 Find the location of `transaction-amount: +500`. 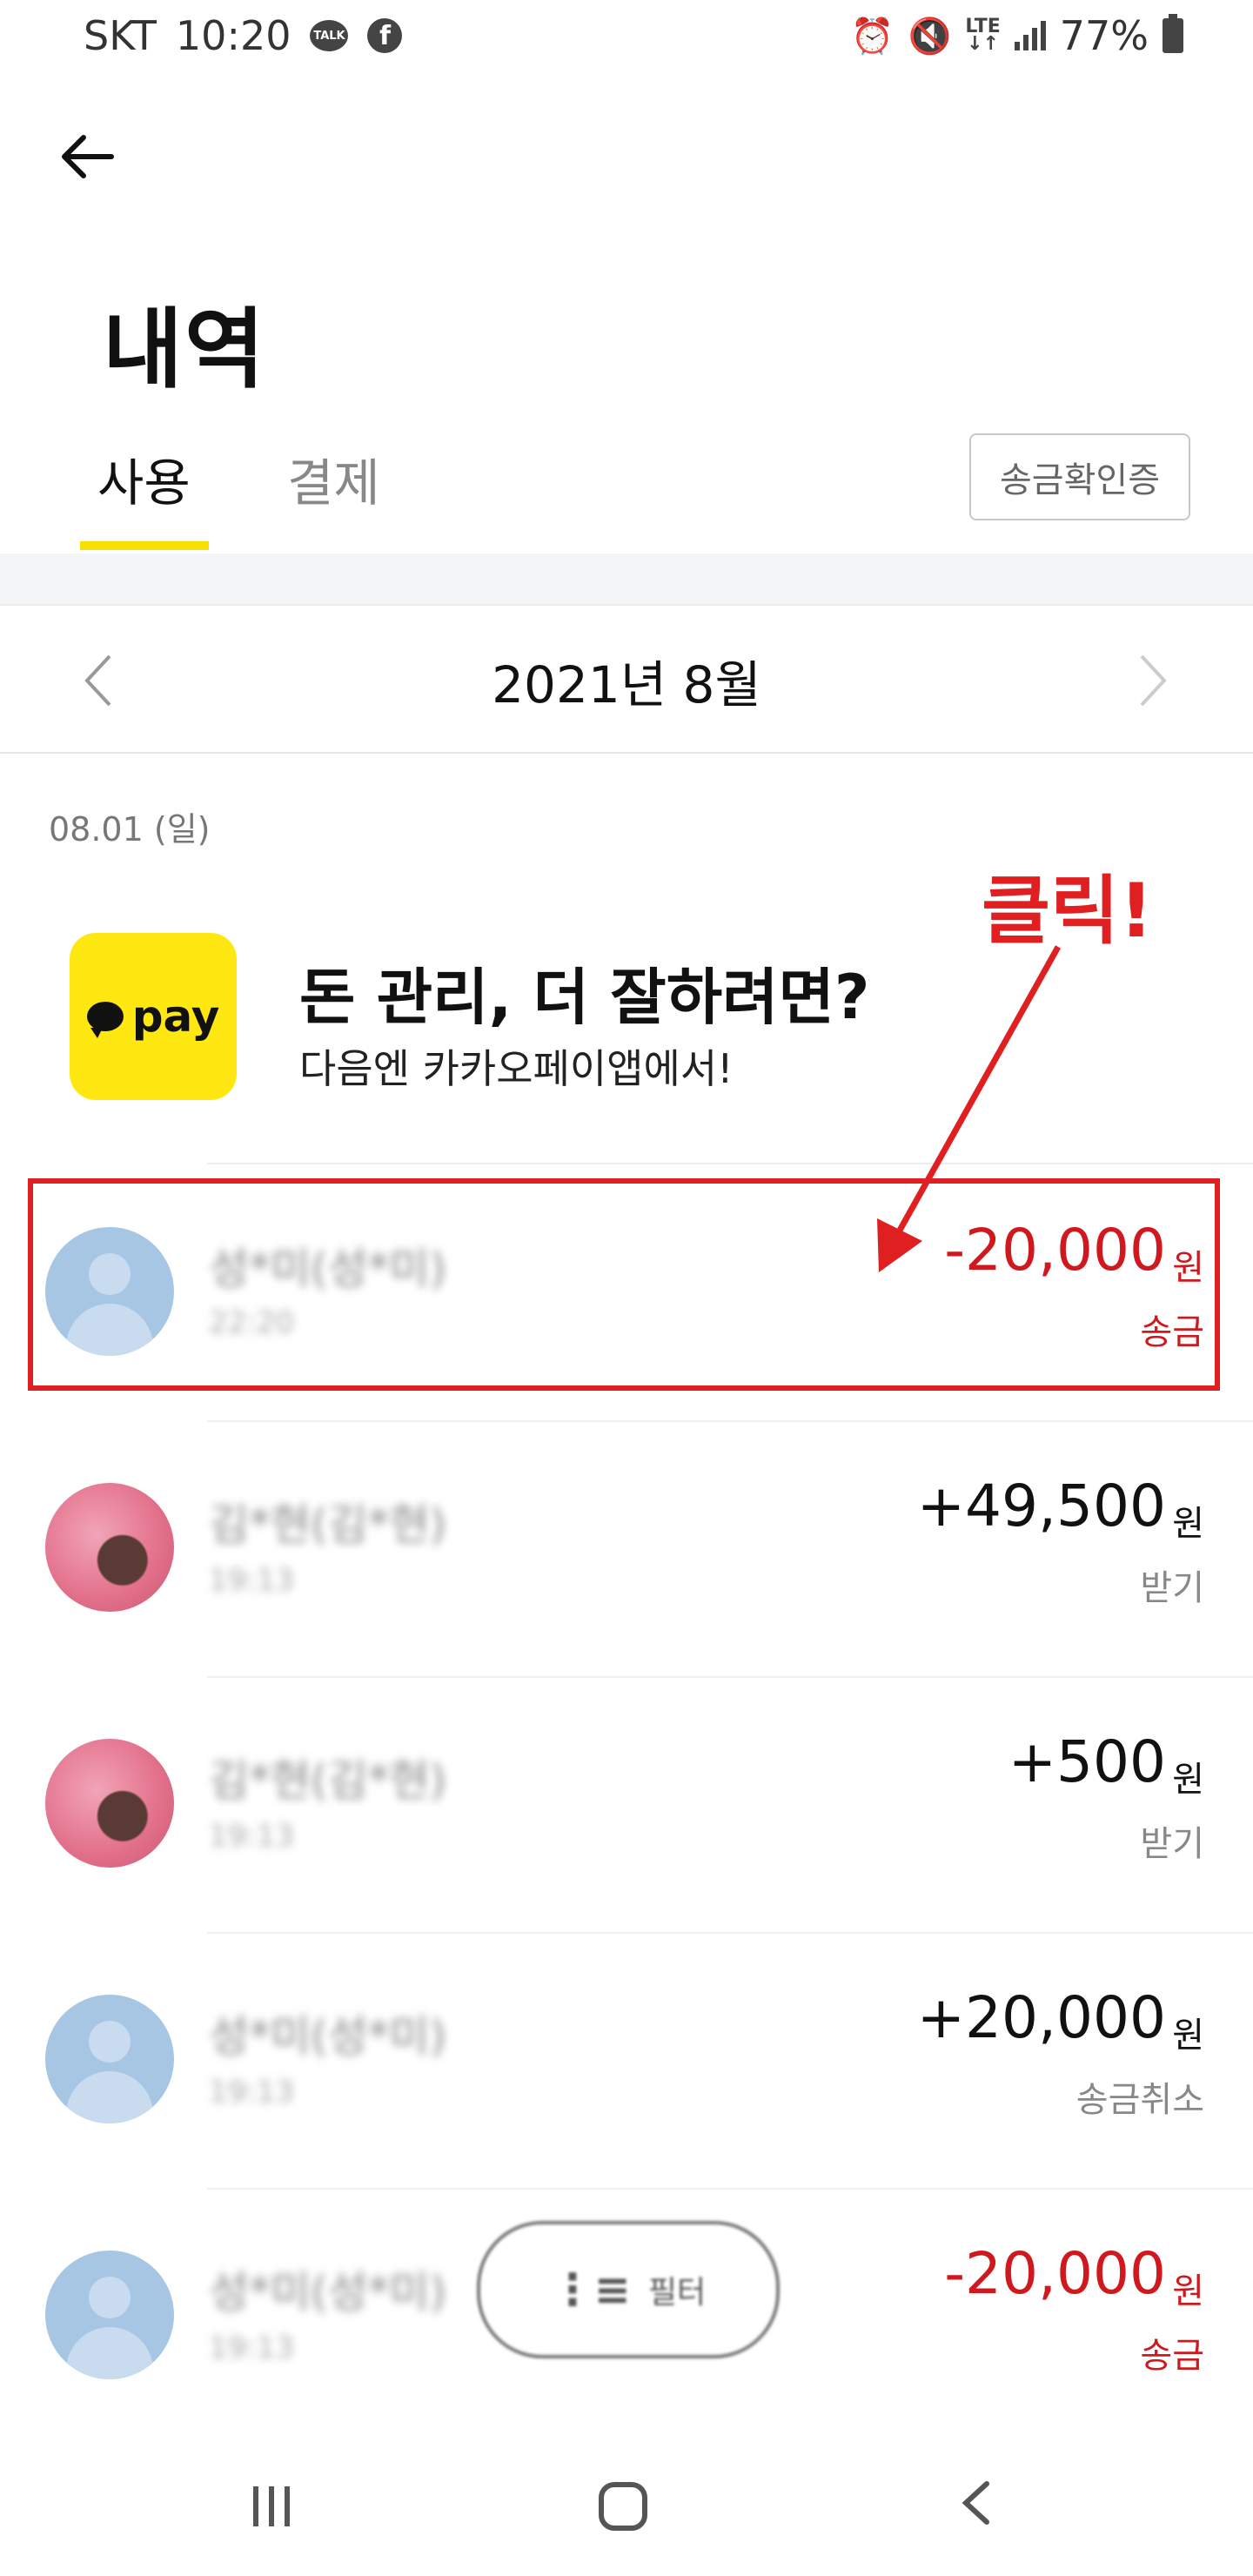

transaction-amount: +500 is located at coordinates (1087, 1761).